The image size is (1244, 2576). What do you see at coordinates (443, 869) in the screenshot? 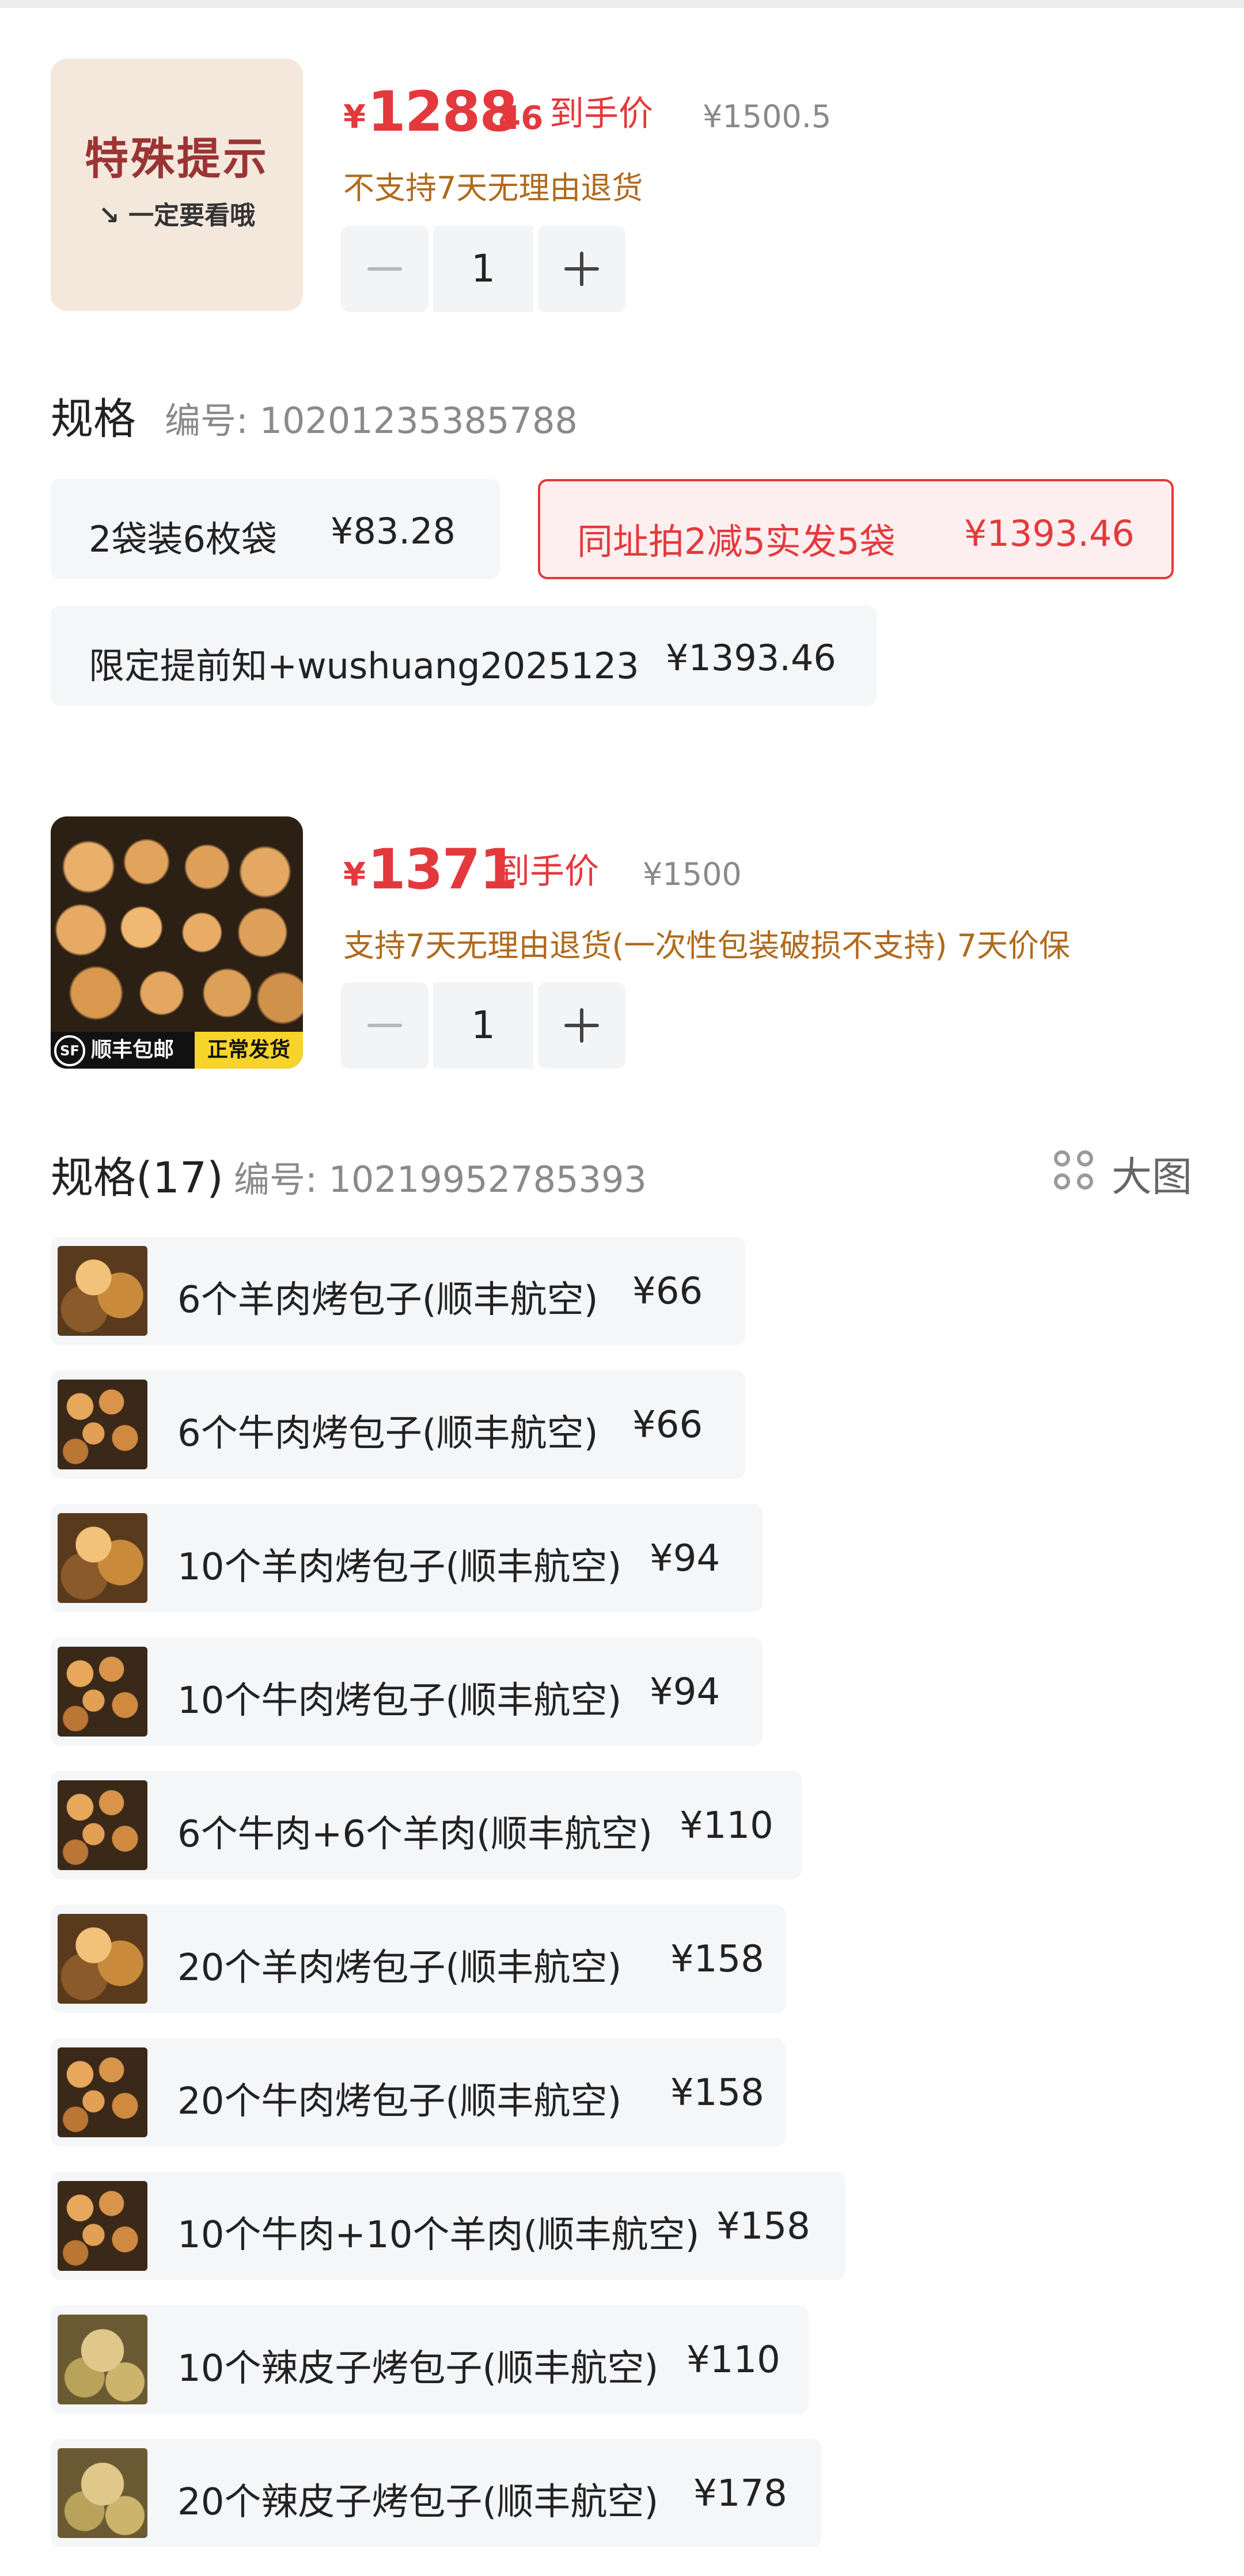
I see `price-integer: 1371` at bounding box center [443, 869].